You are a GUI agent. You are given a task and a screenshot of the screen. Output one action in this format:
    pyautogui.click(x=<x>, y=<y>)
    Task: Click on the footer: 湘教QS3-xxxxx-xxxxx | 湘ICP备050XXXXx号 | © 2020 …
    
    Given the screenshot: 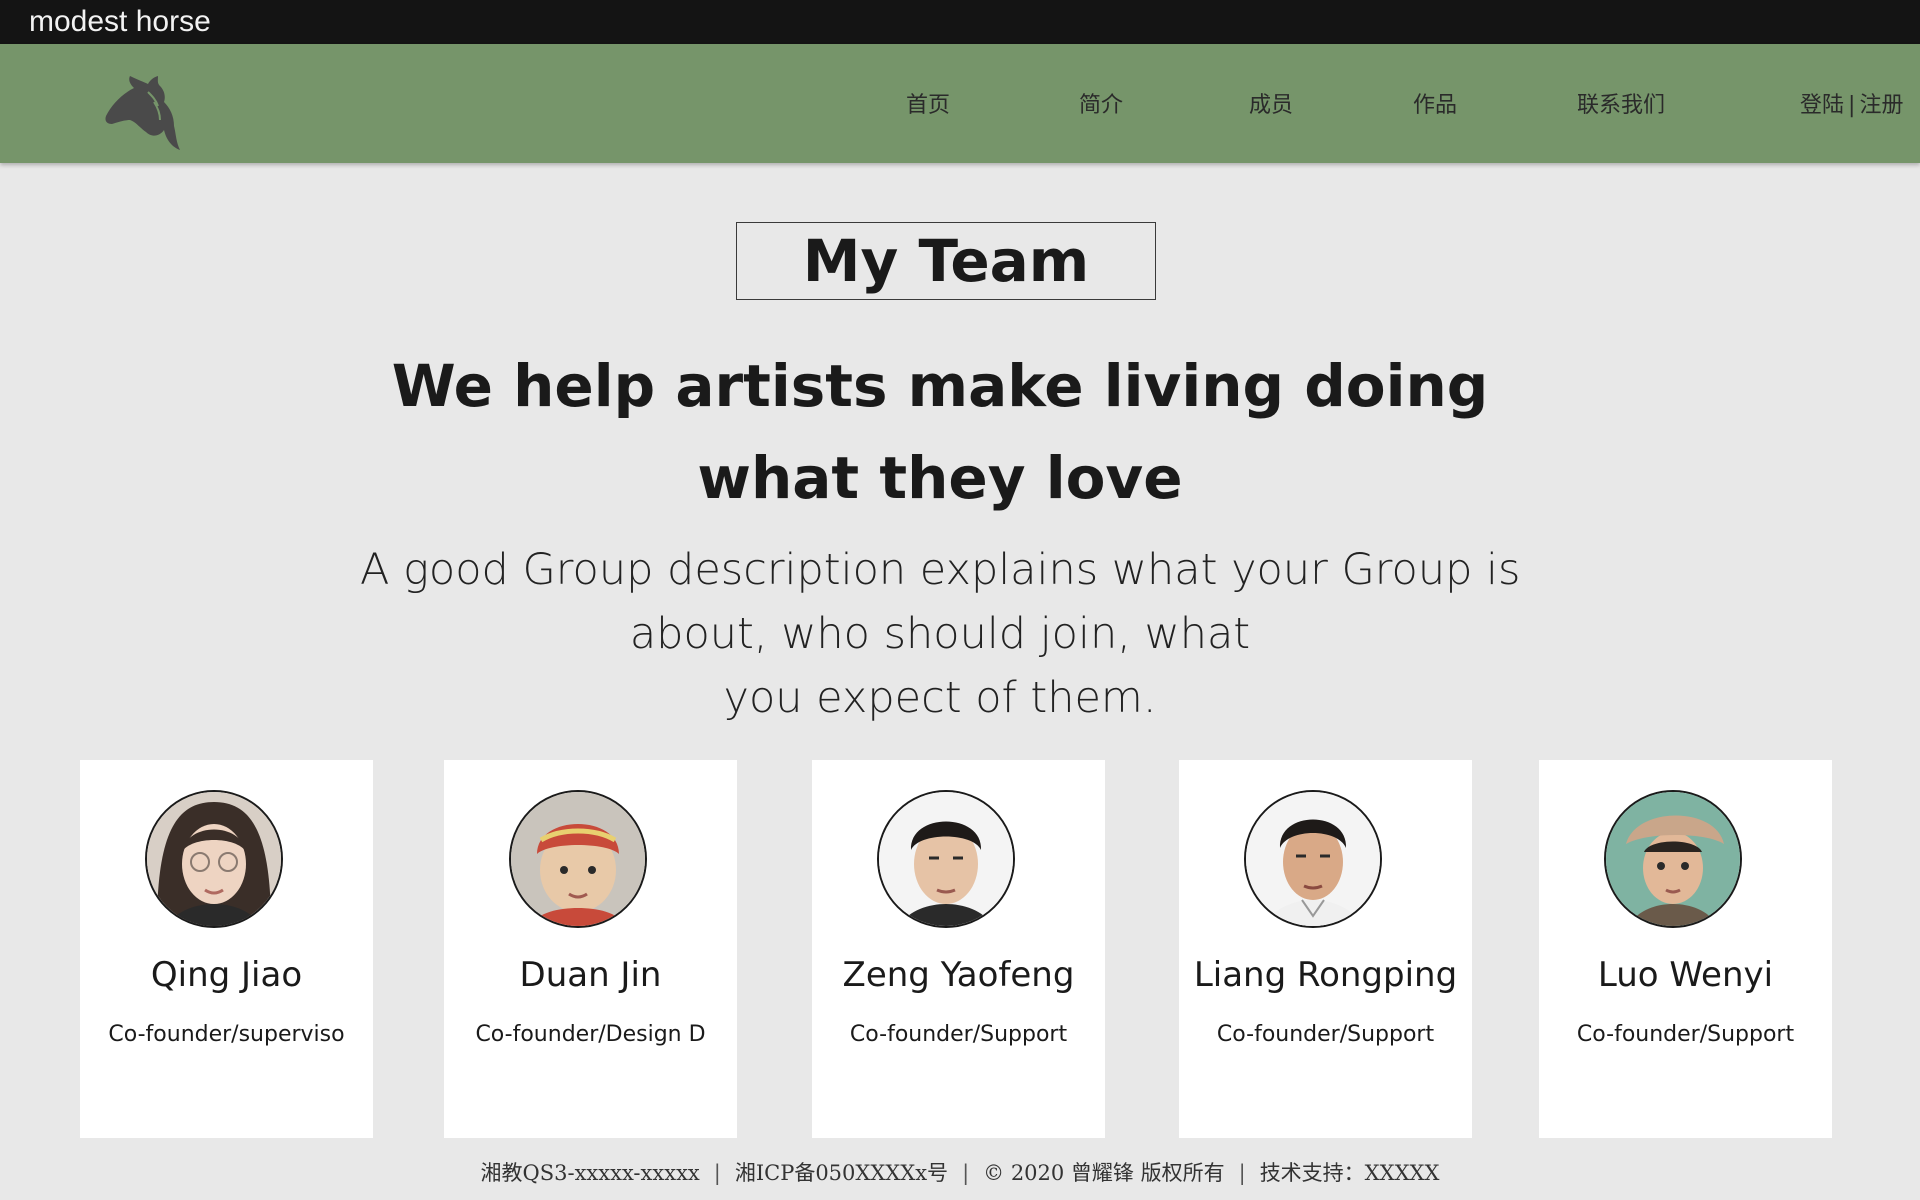 What is the action you would take?
    pyautogui.click(x=960, y=1173)
    